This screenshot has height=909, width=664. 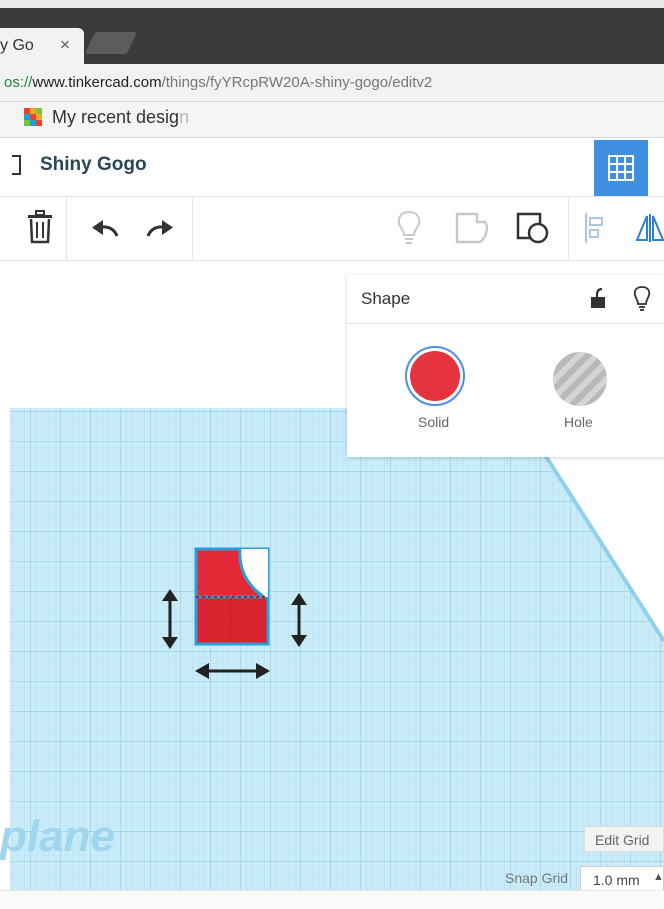 What do you see at coordinates (578, 422) in the screenshot?
I see `hole-label: Hole` at bounding box center [578, 422].